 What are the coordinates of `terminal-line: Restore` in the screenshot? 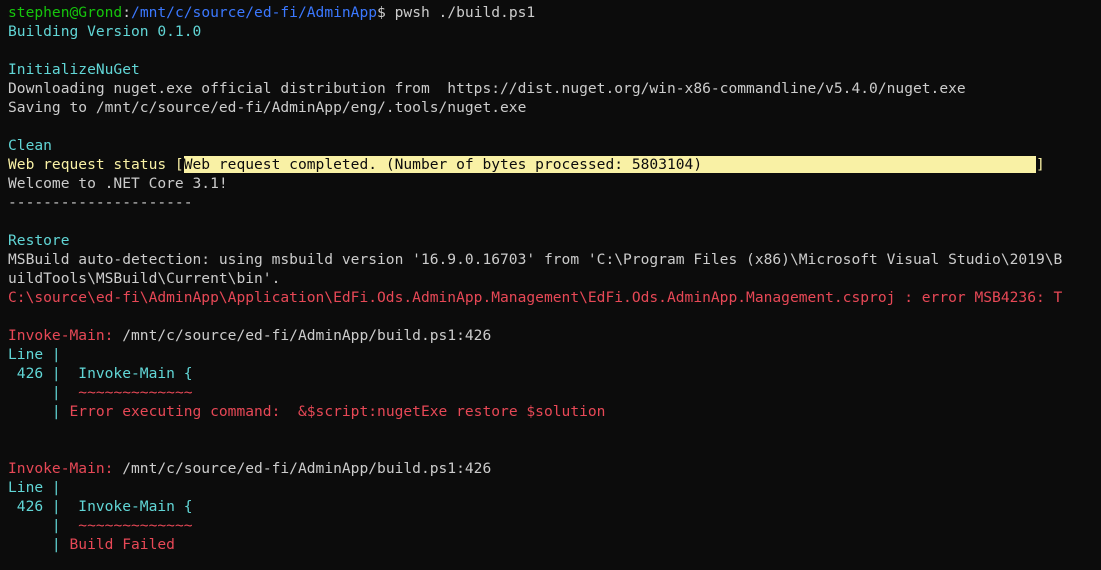 It's located at (554, 240).